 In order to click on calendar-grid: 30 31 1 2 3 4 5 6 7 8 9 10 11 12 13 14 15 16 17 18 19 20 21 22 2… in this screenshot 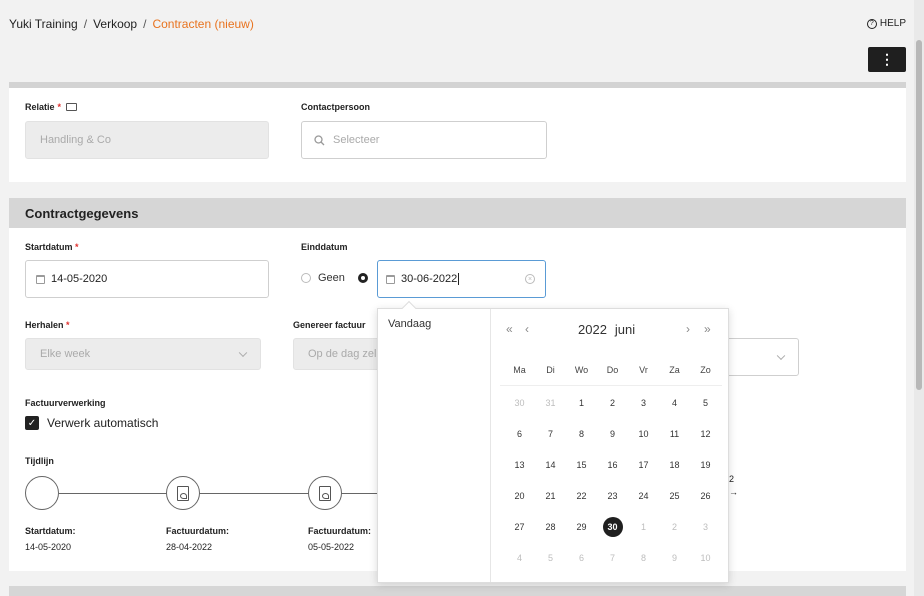, I will do `click(612, 481)`.